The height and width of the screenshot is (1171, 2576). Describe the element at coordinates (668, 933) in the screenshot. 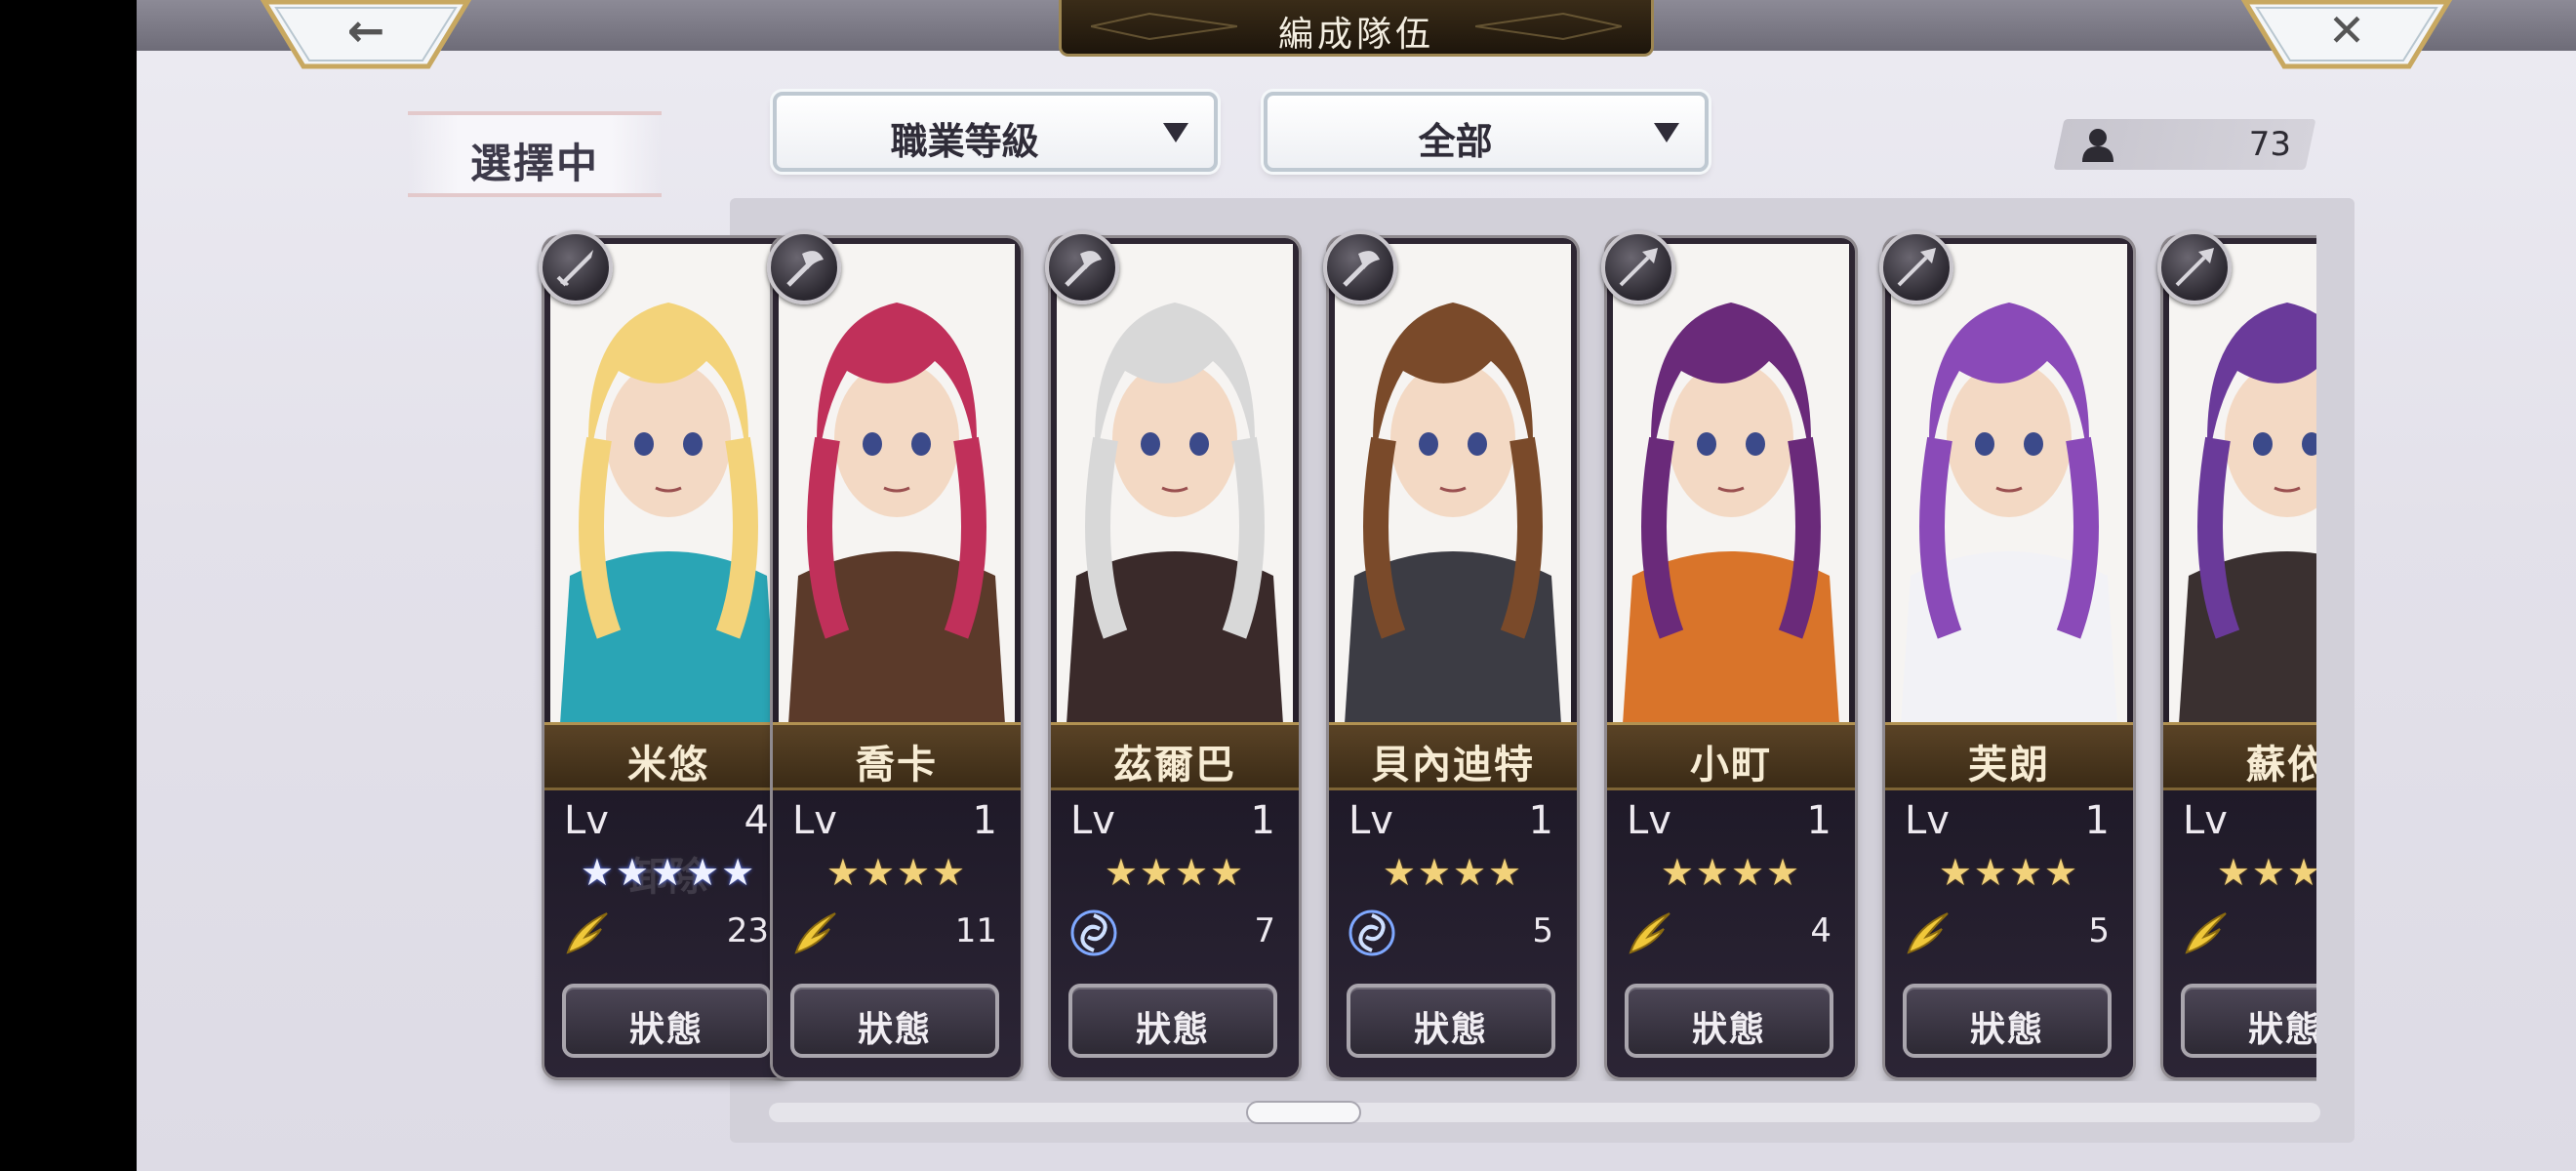

I see `card-stats: Lv 4 ★★★★★ 23 狀態` at that location.